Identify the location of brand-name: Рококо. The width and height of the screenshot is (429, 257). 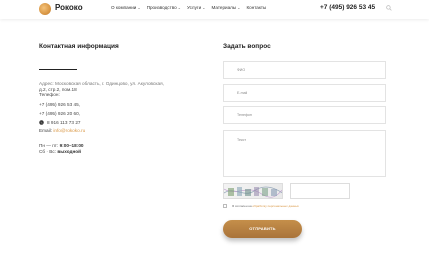
(69, 7).